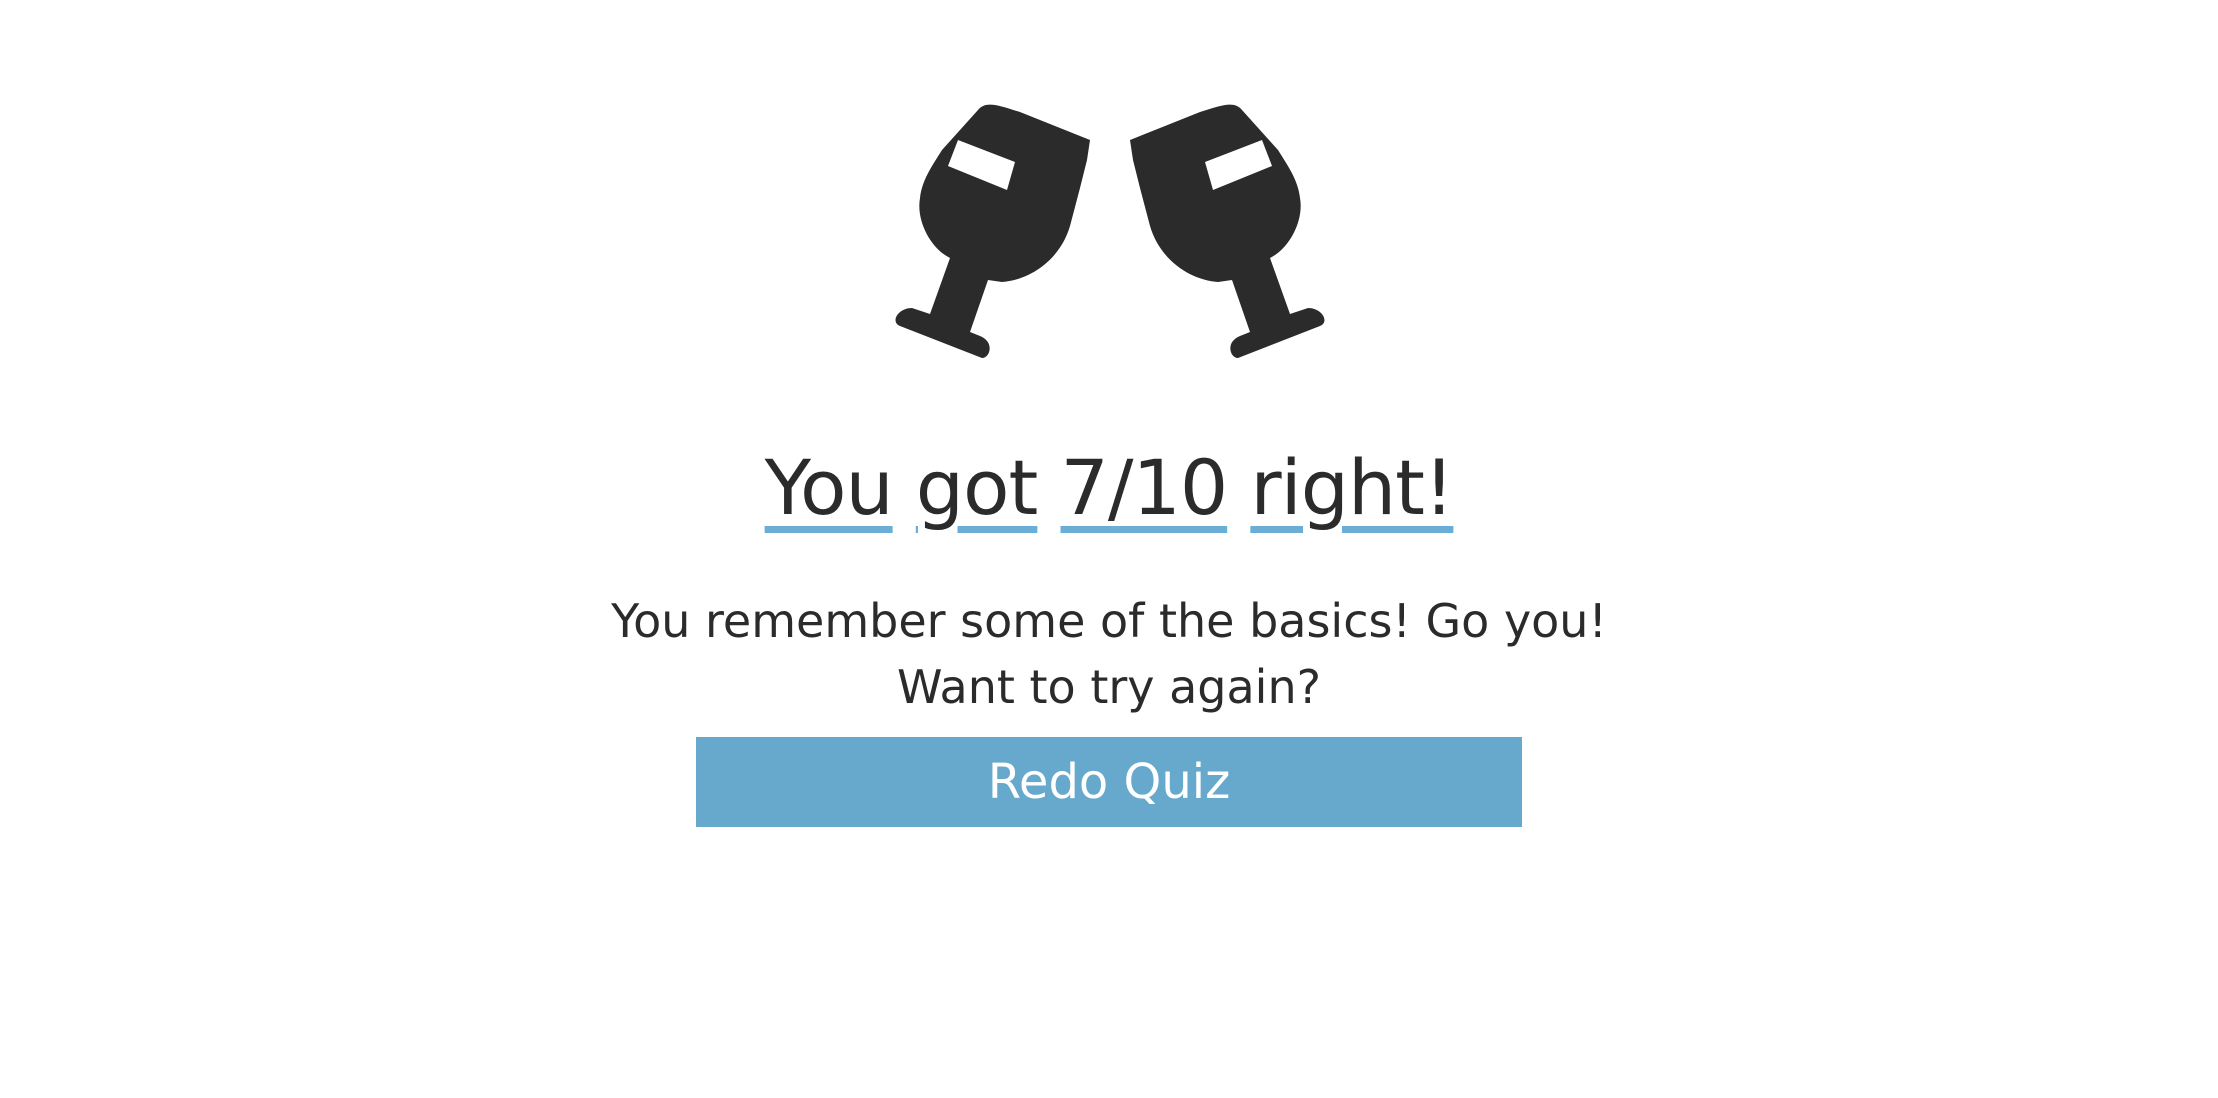 The image size is (2218, 1098). Describe the element at coordinates (1227, 231) in the screenshot. I see `right-wine-glass-icon` at that location.